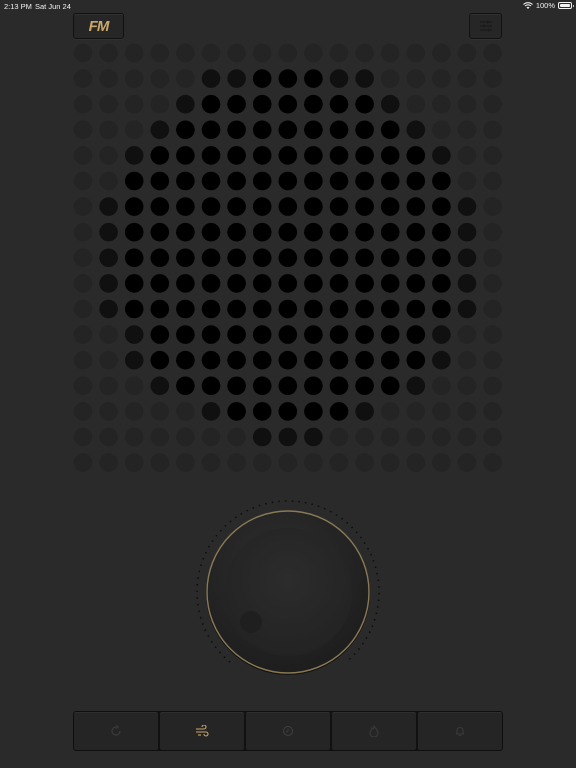  I want to click on bell-icon, so click(460, 732).